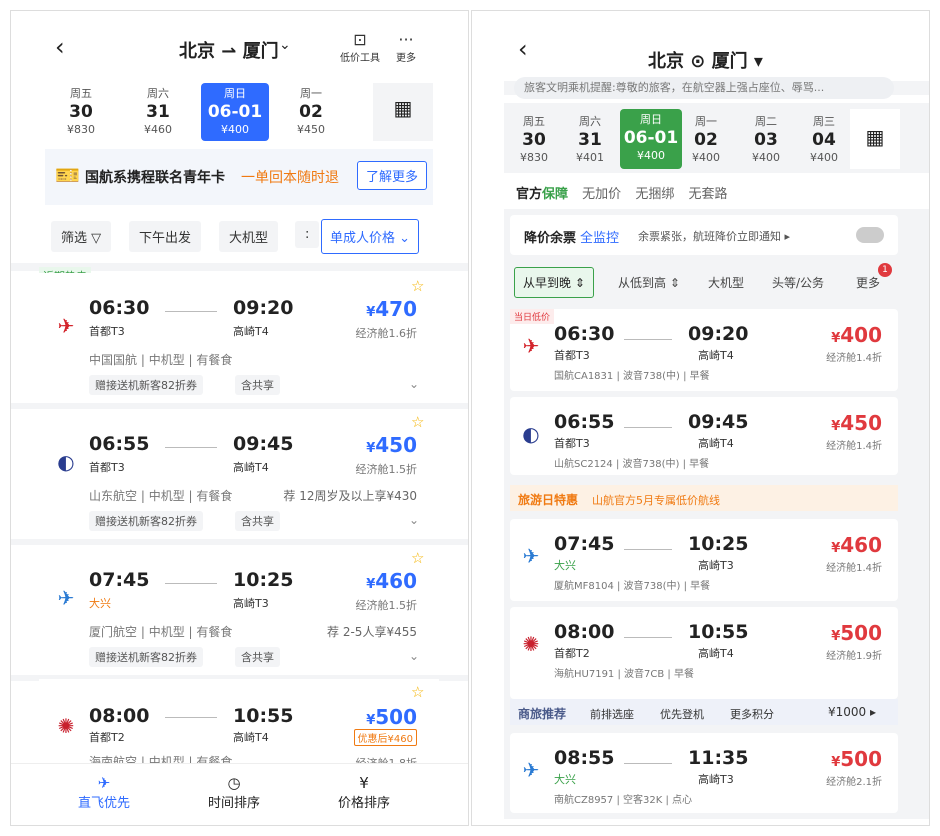 Image resolution: width=940 pixels, height=836 pixels. What do you see at coordinates (856, 545) in the screenshot?
I see `price: ¥460` at bounding box center [856, 545].